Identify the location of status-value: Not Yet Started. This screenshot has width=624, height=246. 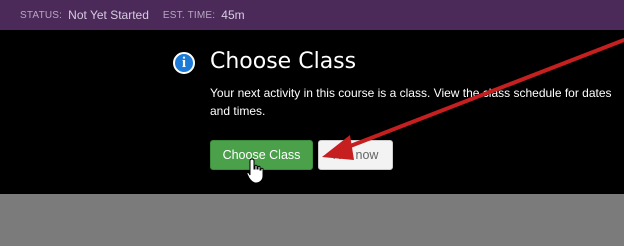
(108, 15).